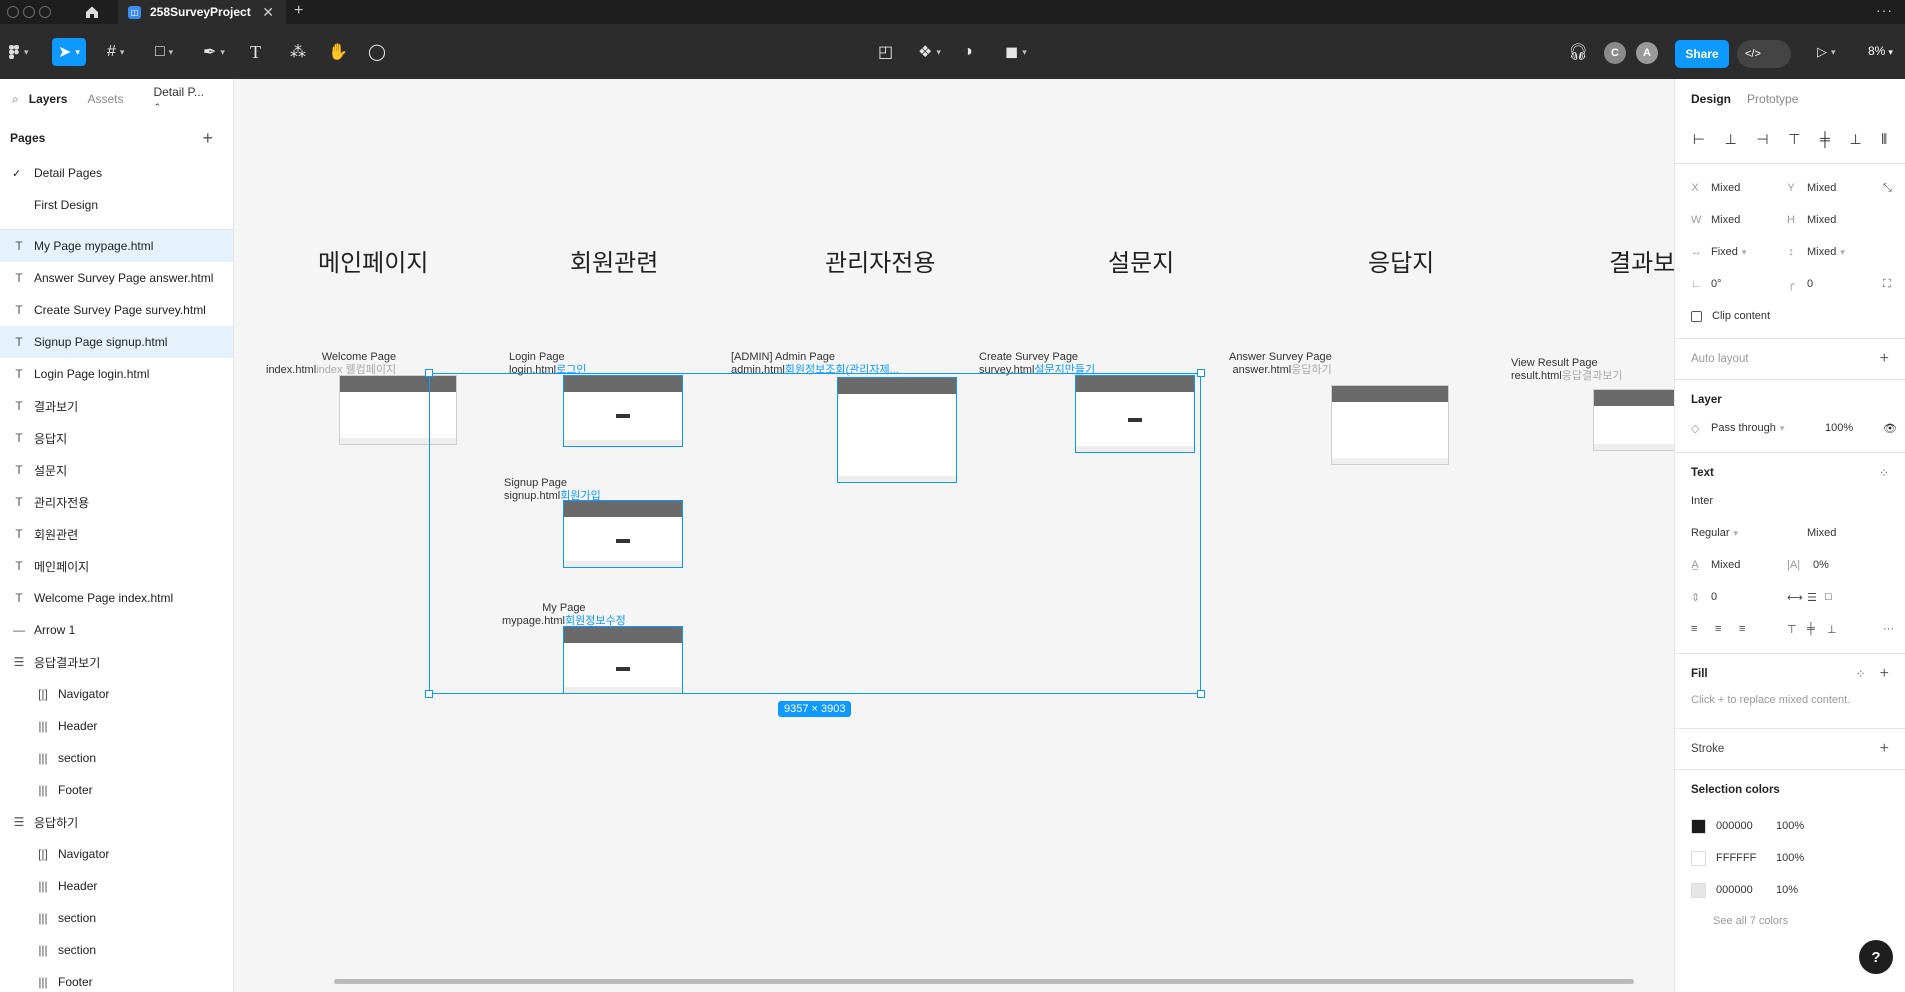 Image resolution: width=1905 pixels, height=992 pixels. What do you see at coordinates (373, 260) in the screenshot?
I see `section-title-main: 메인페이지` at bounding box center [373, 260].